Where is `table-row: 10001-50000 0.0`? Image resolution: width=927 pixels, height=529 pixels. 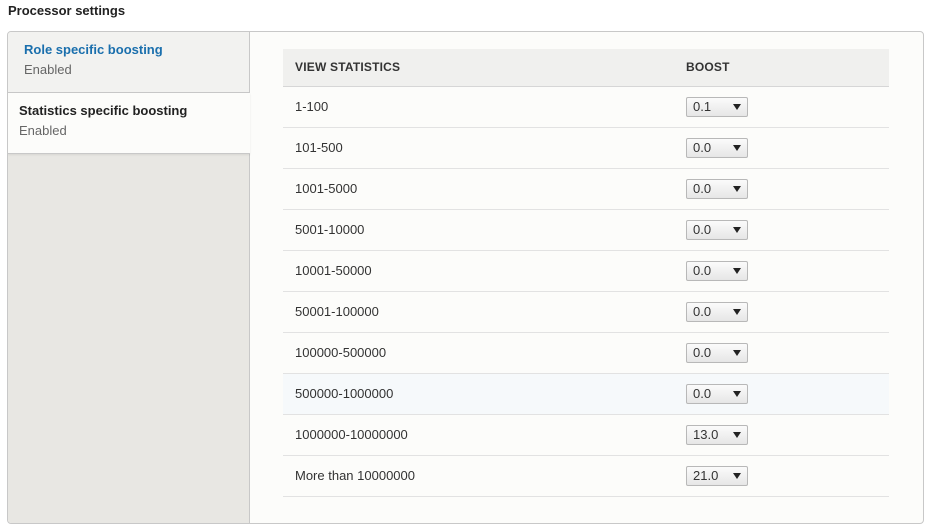 table-row: 10001-50000 0.0 is located at coordinates (586, 271).